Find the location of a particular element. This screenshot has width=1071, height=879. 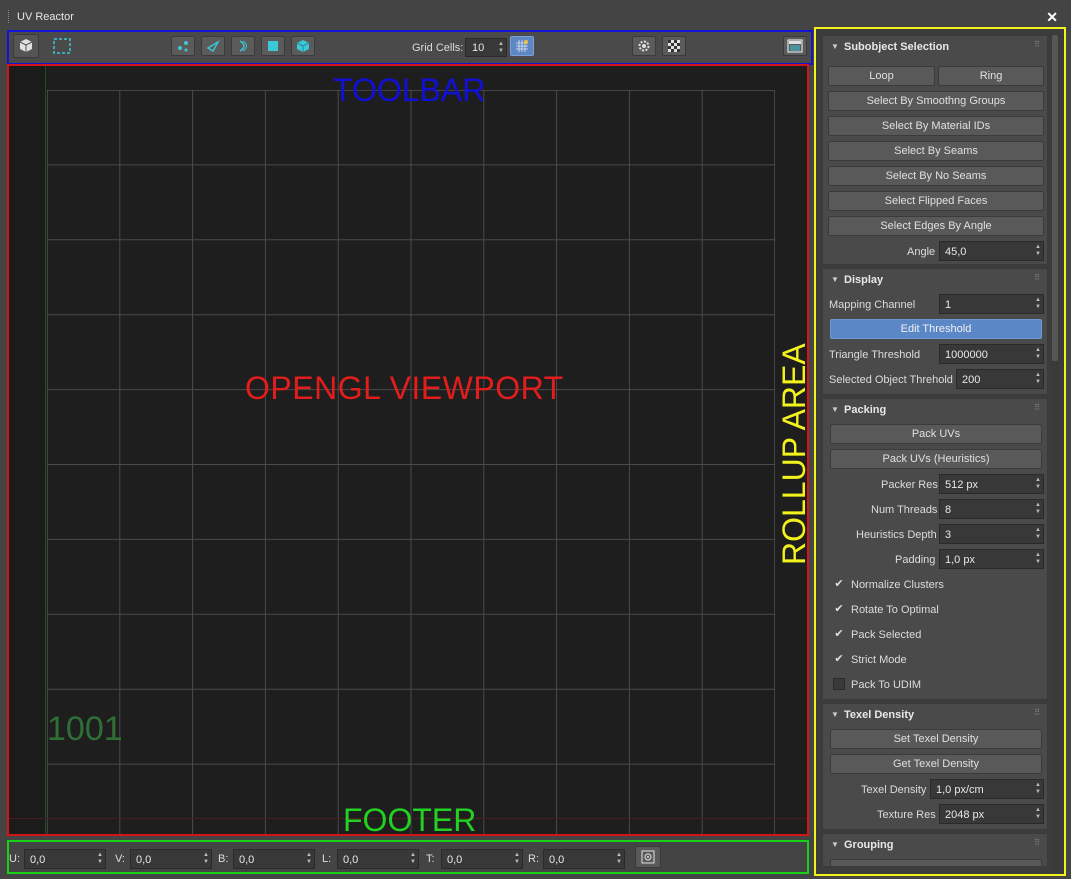

t-spinner: 0,0 ▲ ▼ is located at coordinates (482, 859).